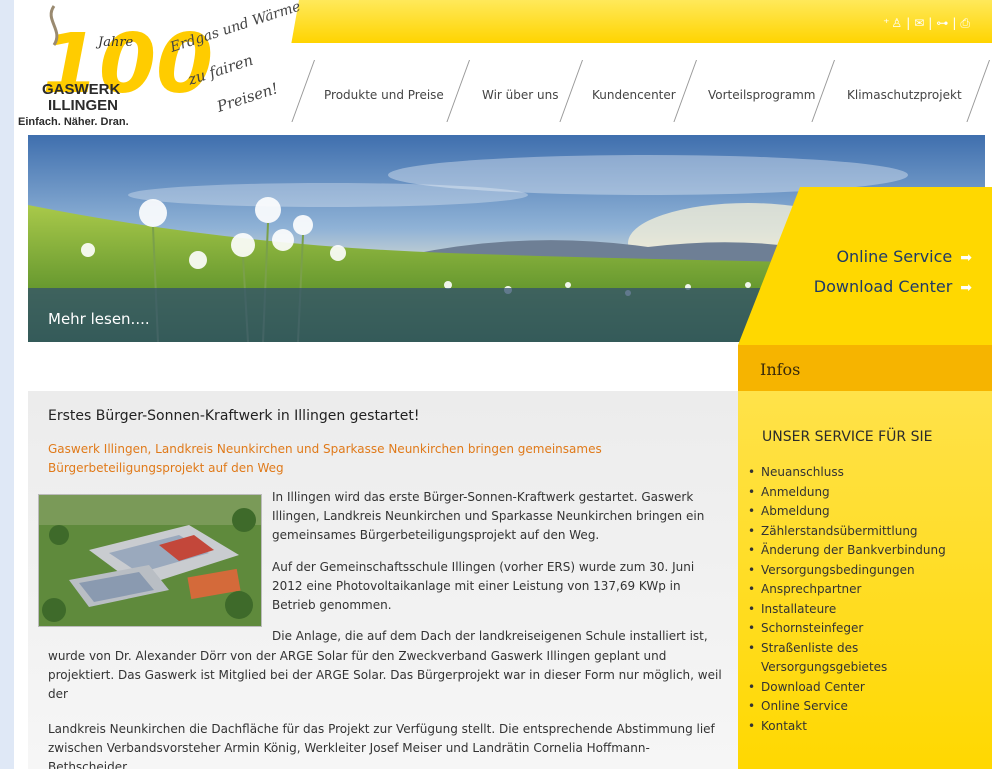  What do you see at coordinates (943, 23) in the screenshot?
I see `sitemap-icon: ⊶` at bounding box center [943, 23].